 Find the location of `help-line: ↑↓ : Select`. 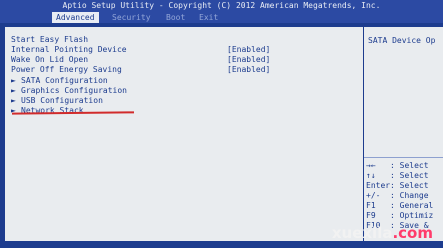

help-line: ↑↓ : Select is located at coordinates (397, 175).